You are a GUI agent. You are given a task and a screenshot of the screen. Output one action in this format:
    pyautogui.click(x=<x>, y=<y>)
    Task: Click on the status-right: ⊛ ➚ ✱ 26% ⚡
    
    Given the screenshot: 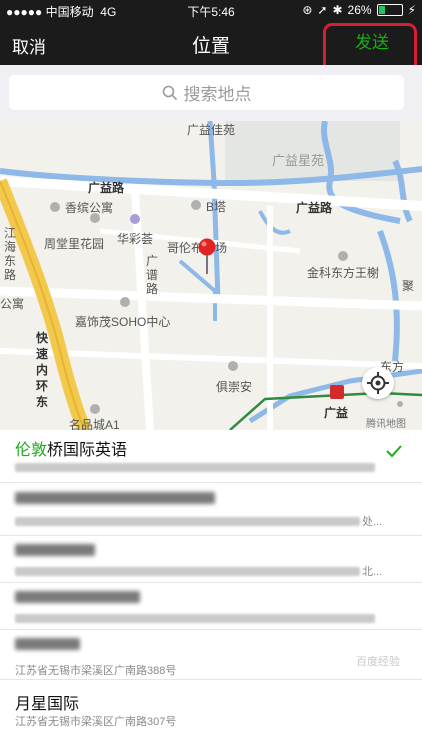 What is the action you would take?
    pyautogui.click(x=359, y=10)
    